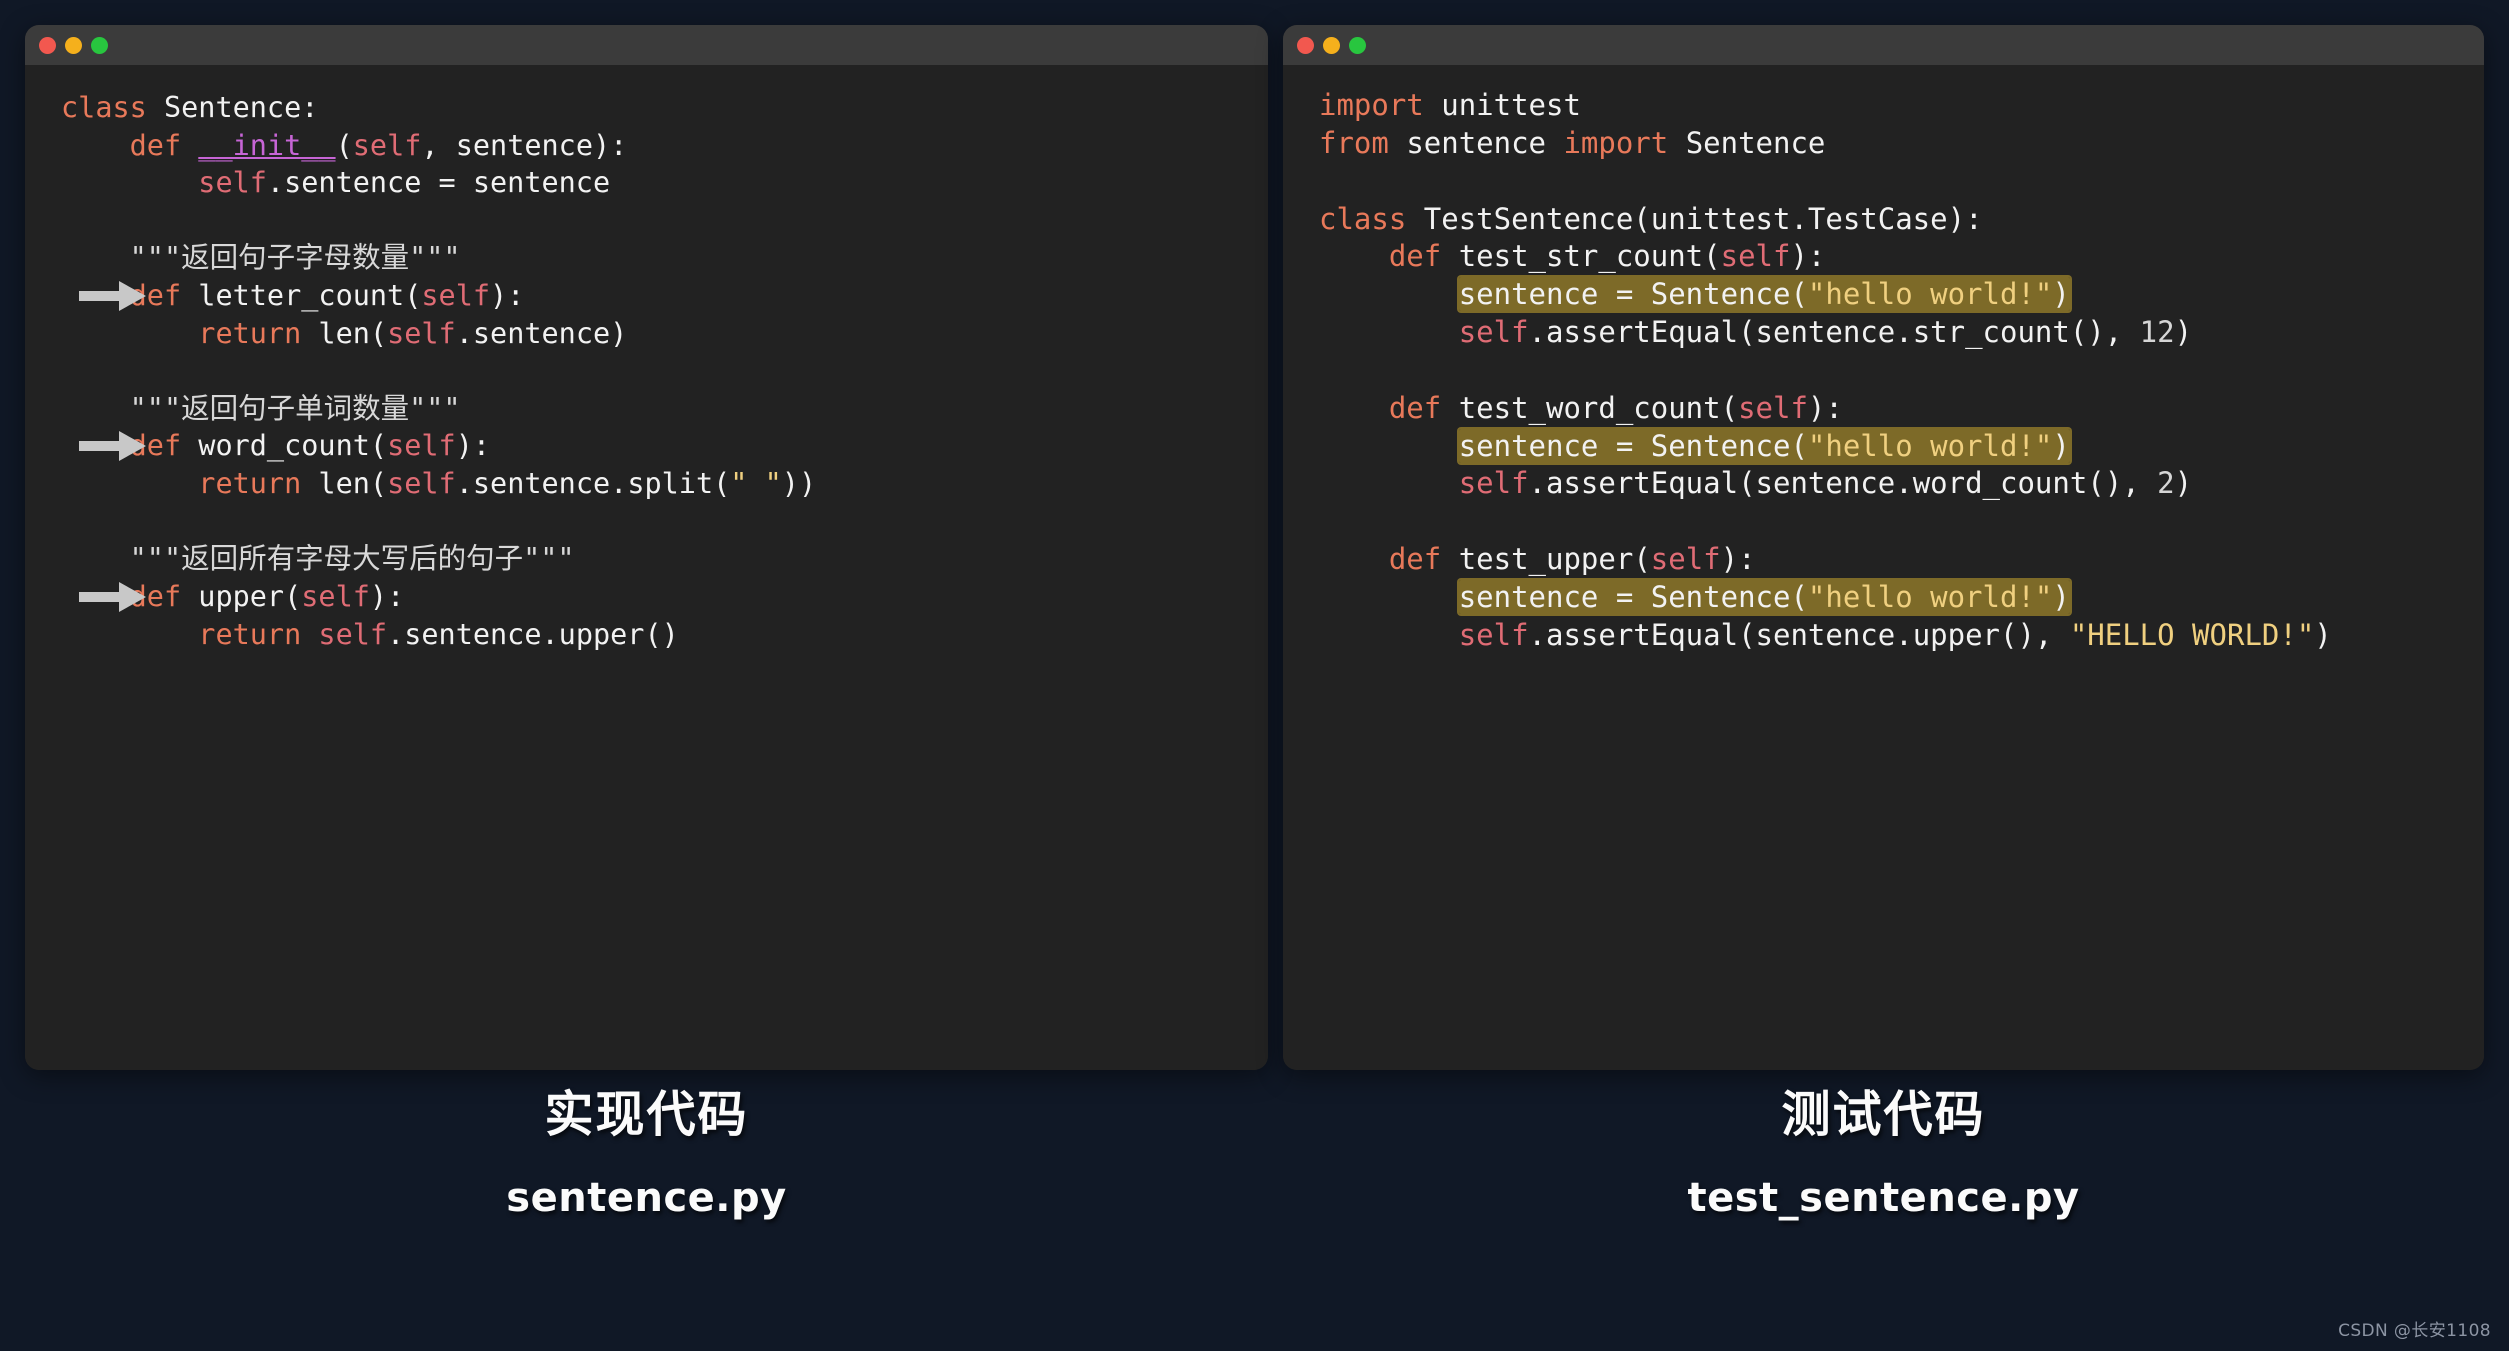 This screenshot has width=2509, height=1351. What do you see at coordinates (1883, 1197) in the screenshot?
I see `caption-file-tests: test_sentence.py` at bounding box center [1883, 1197].